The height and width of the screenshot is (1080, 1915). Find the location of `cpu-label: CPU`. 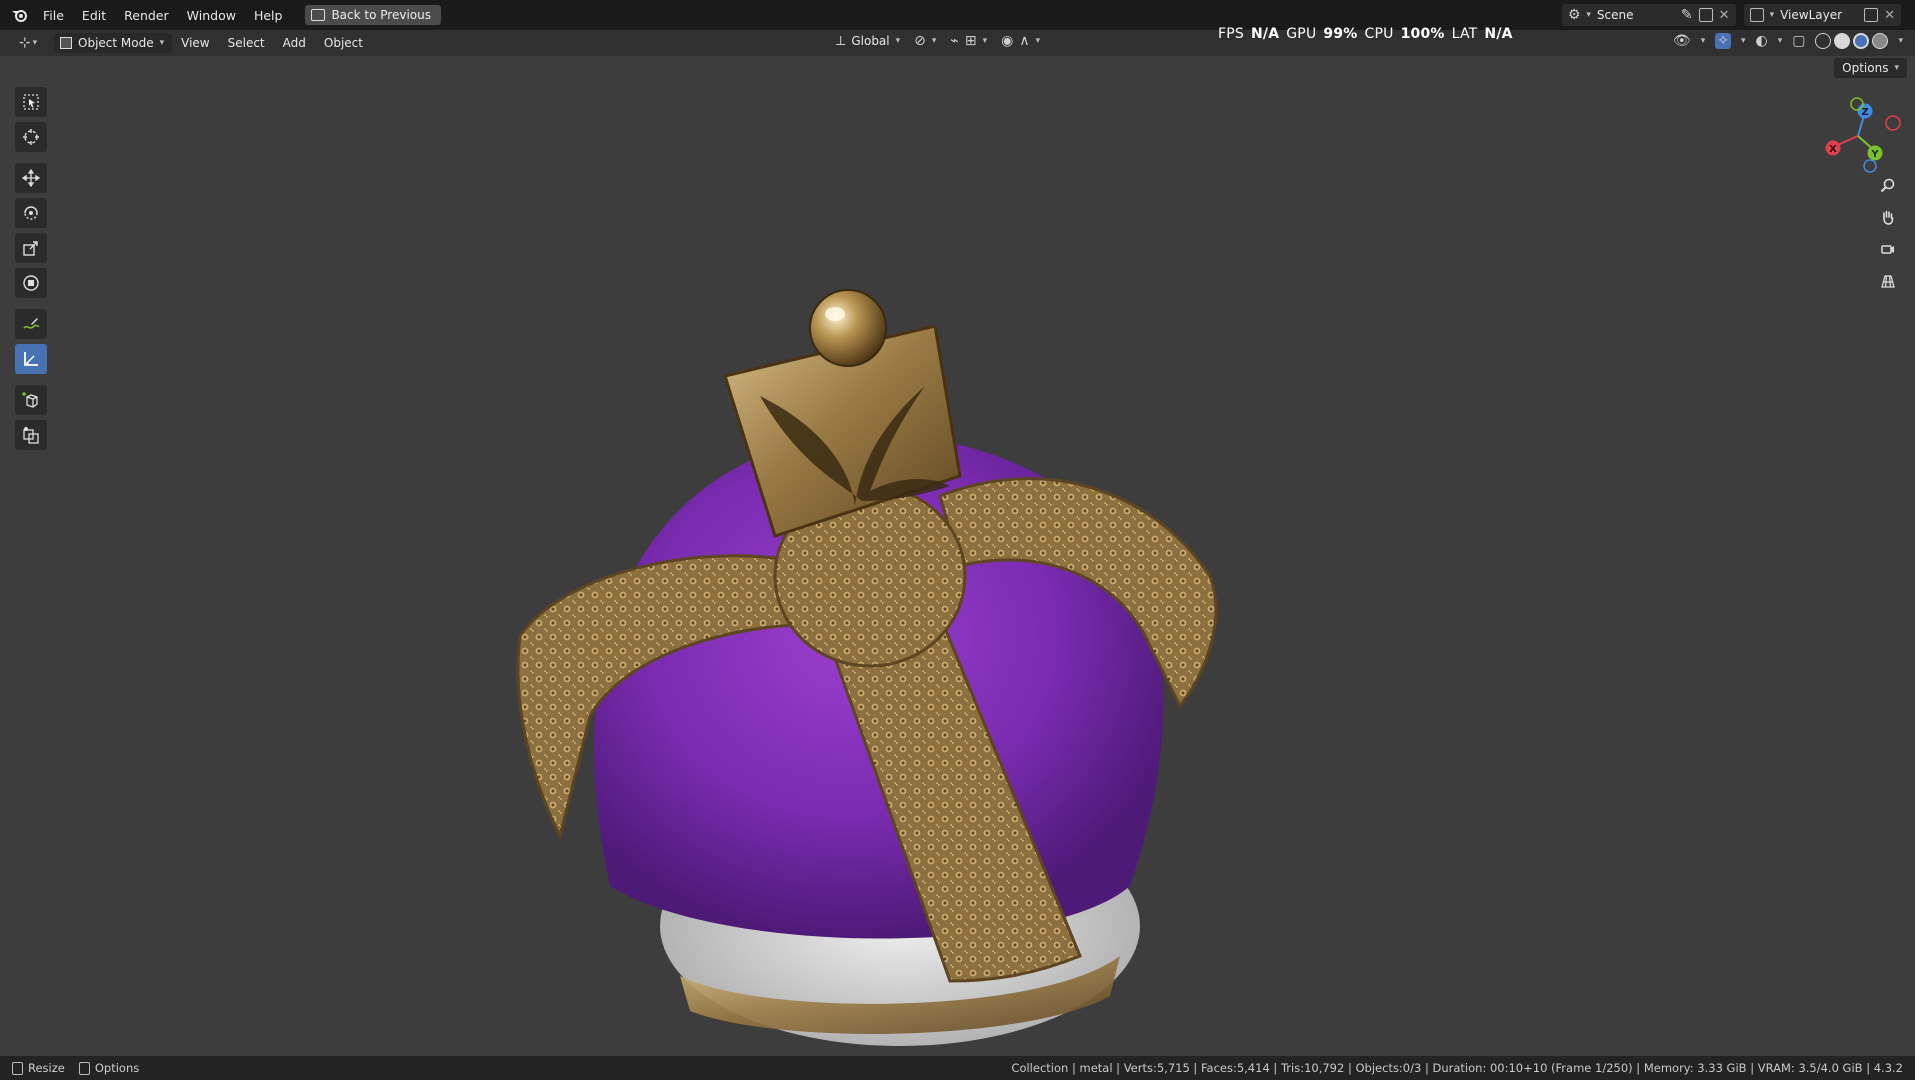

cpu-label: CPU is located at coordinates (1379, 34).